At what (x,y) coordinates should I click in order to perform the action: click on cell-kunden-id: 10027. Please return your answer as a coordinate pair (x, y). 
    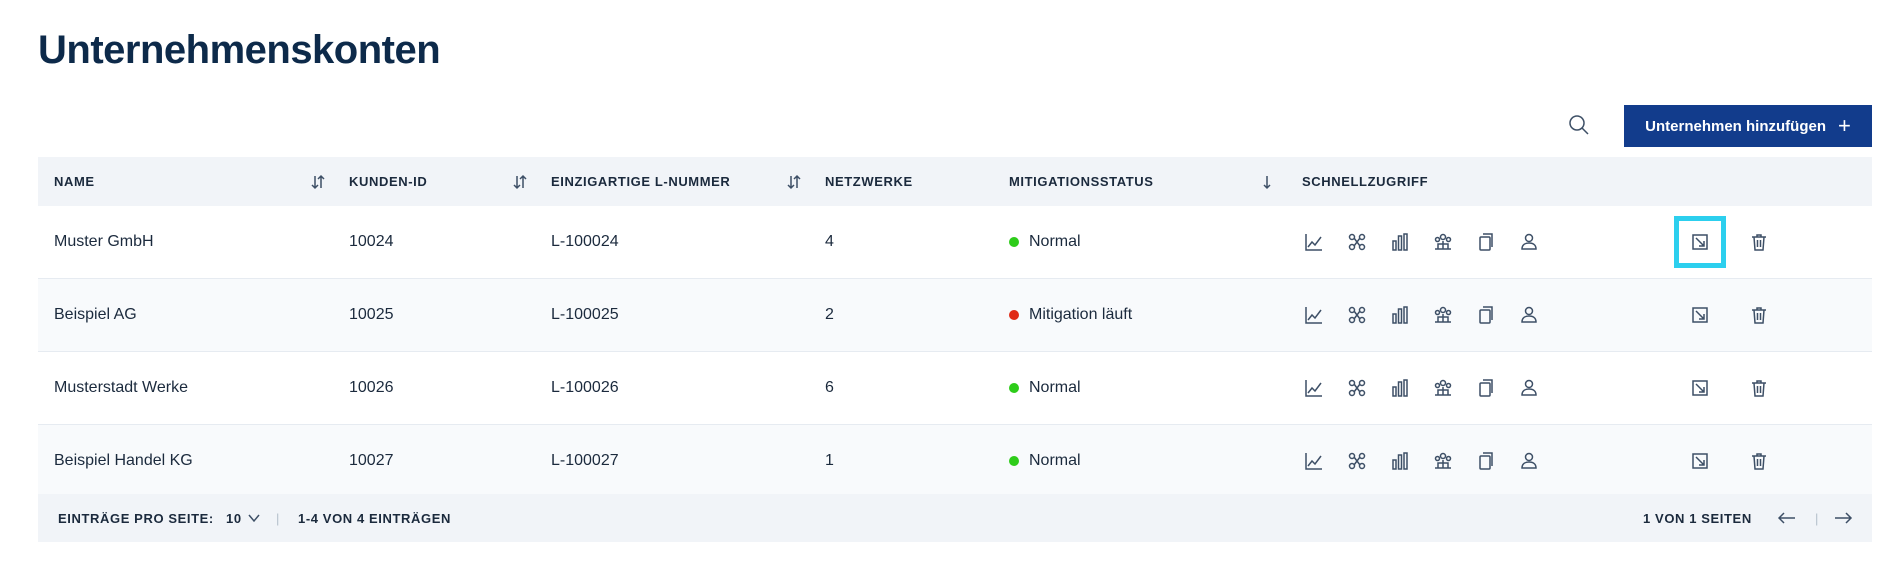
    Looking at the image, I should click on (371, 460).